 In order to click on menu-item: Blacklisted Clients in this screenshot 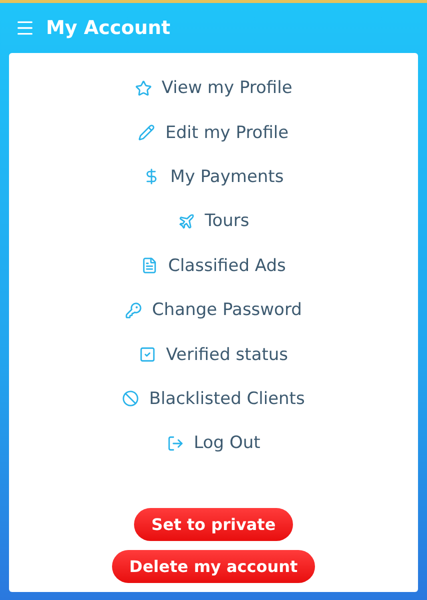, I will do `click(213, 399)`.